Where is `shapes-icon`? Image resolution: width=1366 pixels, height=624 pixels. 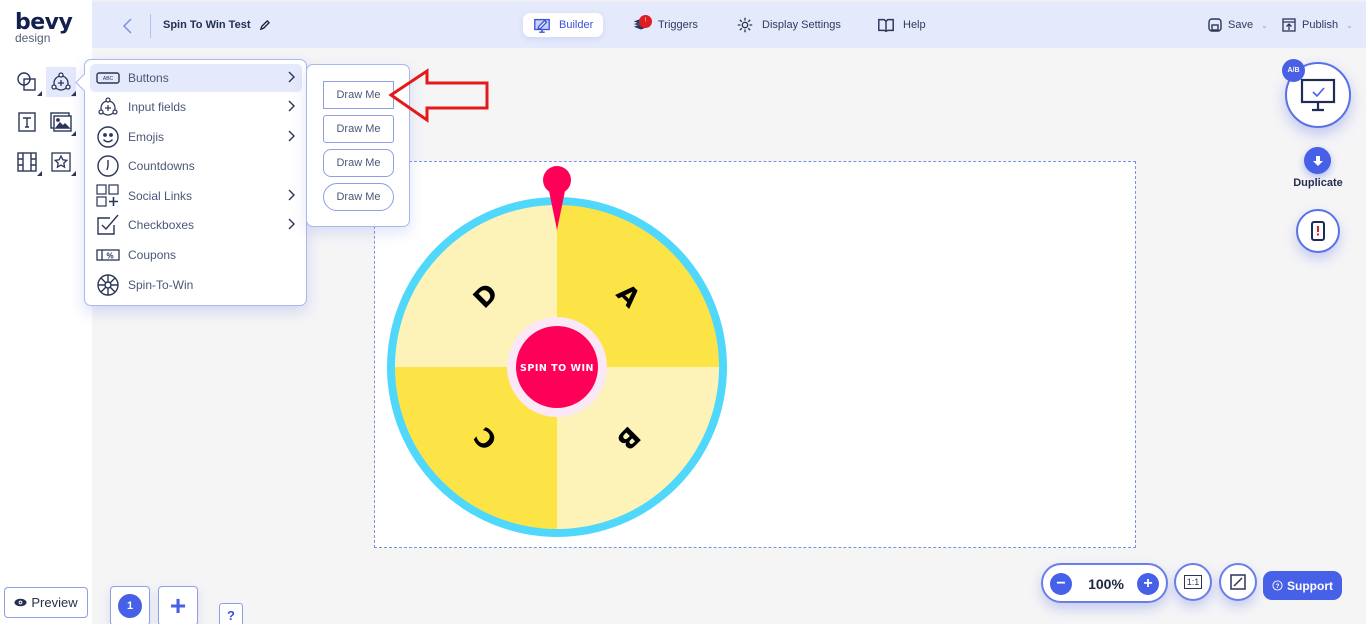
shapes-icon is located at coordinates (26, 81).